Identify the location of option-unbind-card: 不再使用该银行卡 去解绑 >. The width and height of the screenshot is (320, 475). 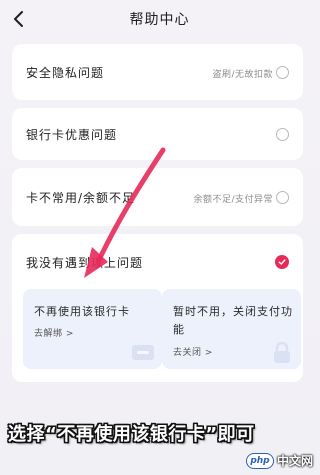
(92, 329).